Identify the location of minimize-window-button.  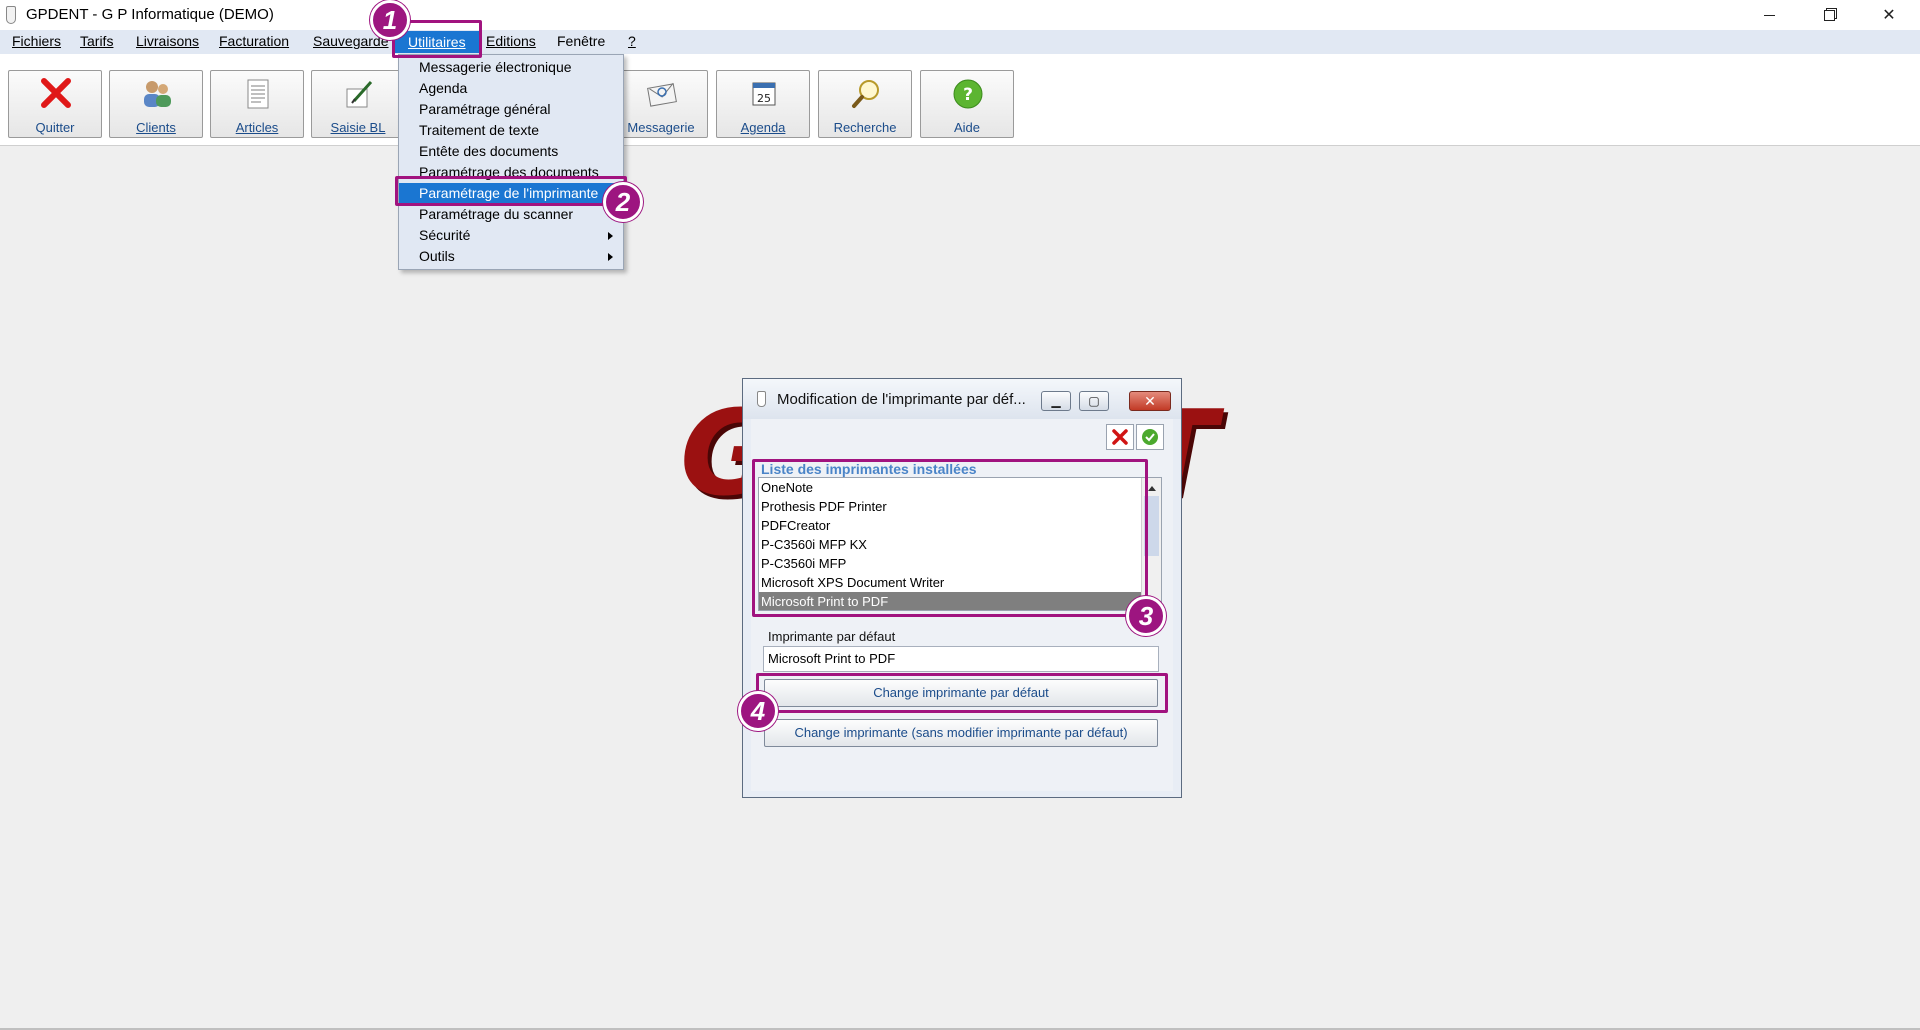
(1769, 15).